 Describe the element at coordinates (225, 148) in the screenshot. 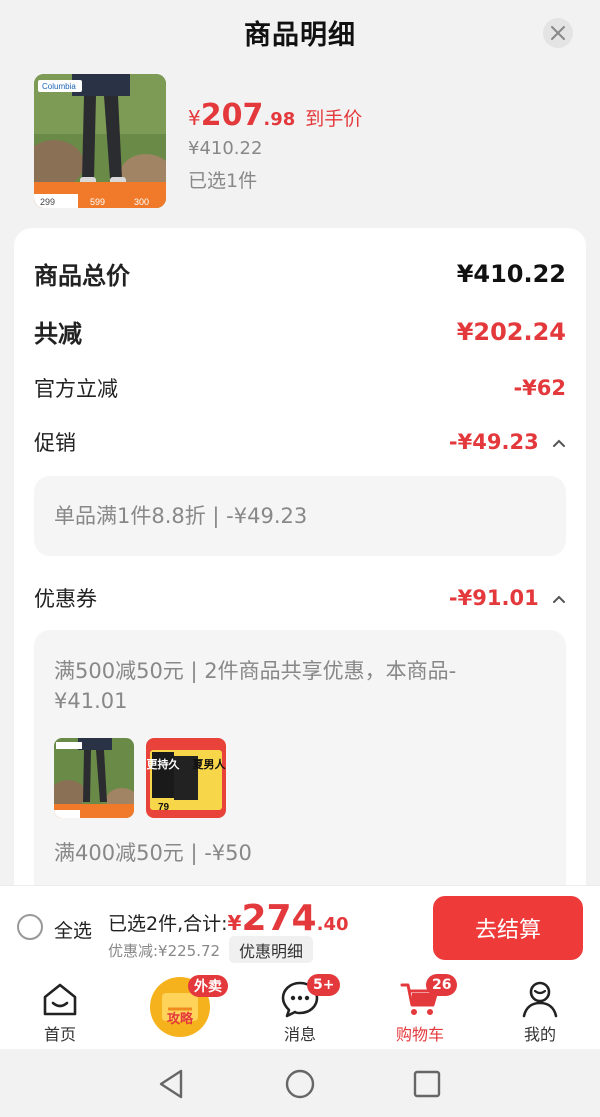

I see `original-price: ¥410.22` at that location.